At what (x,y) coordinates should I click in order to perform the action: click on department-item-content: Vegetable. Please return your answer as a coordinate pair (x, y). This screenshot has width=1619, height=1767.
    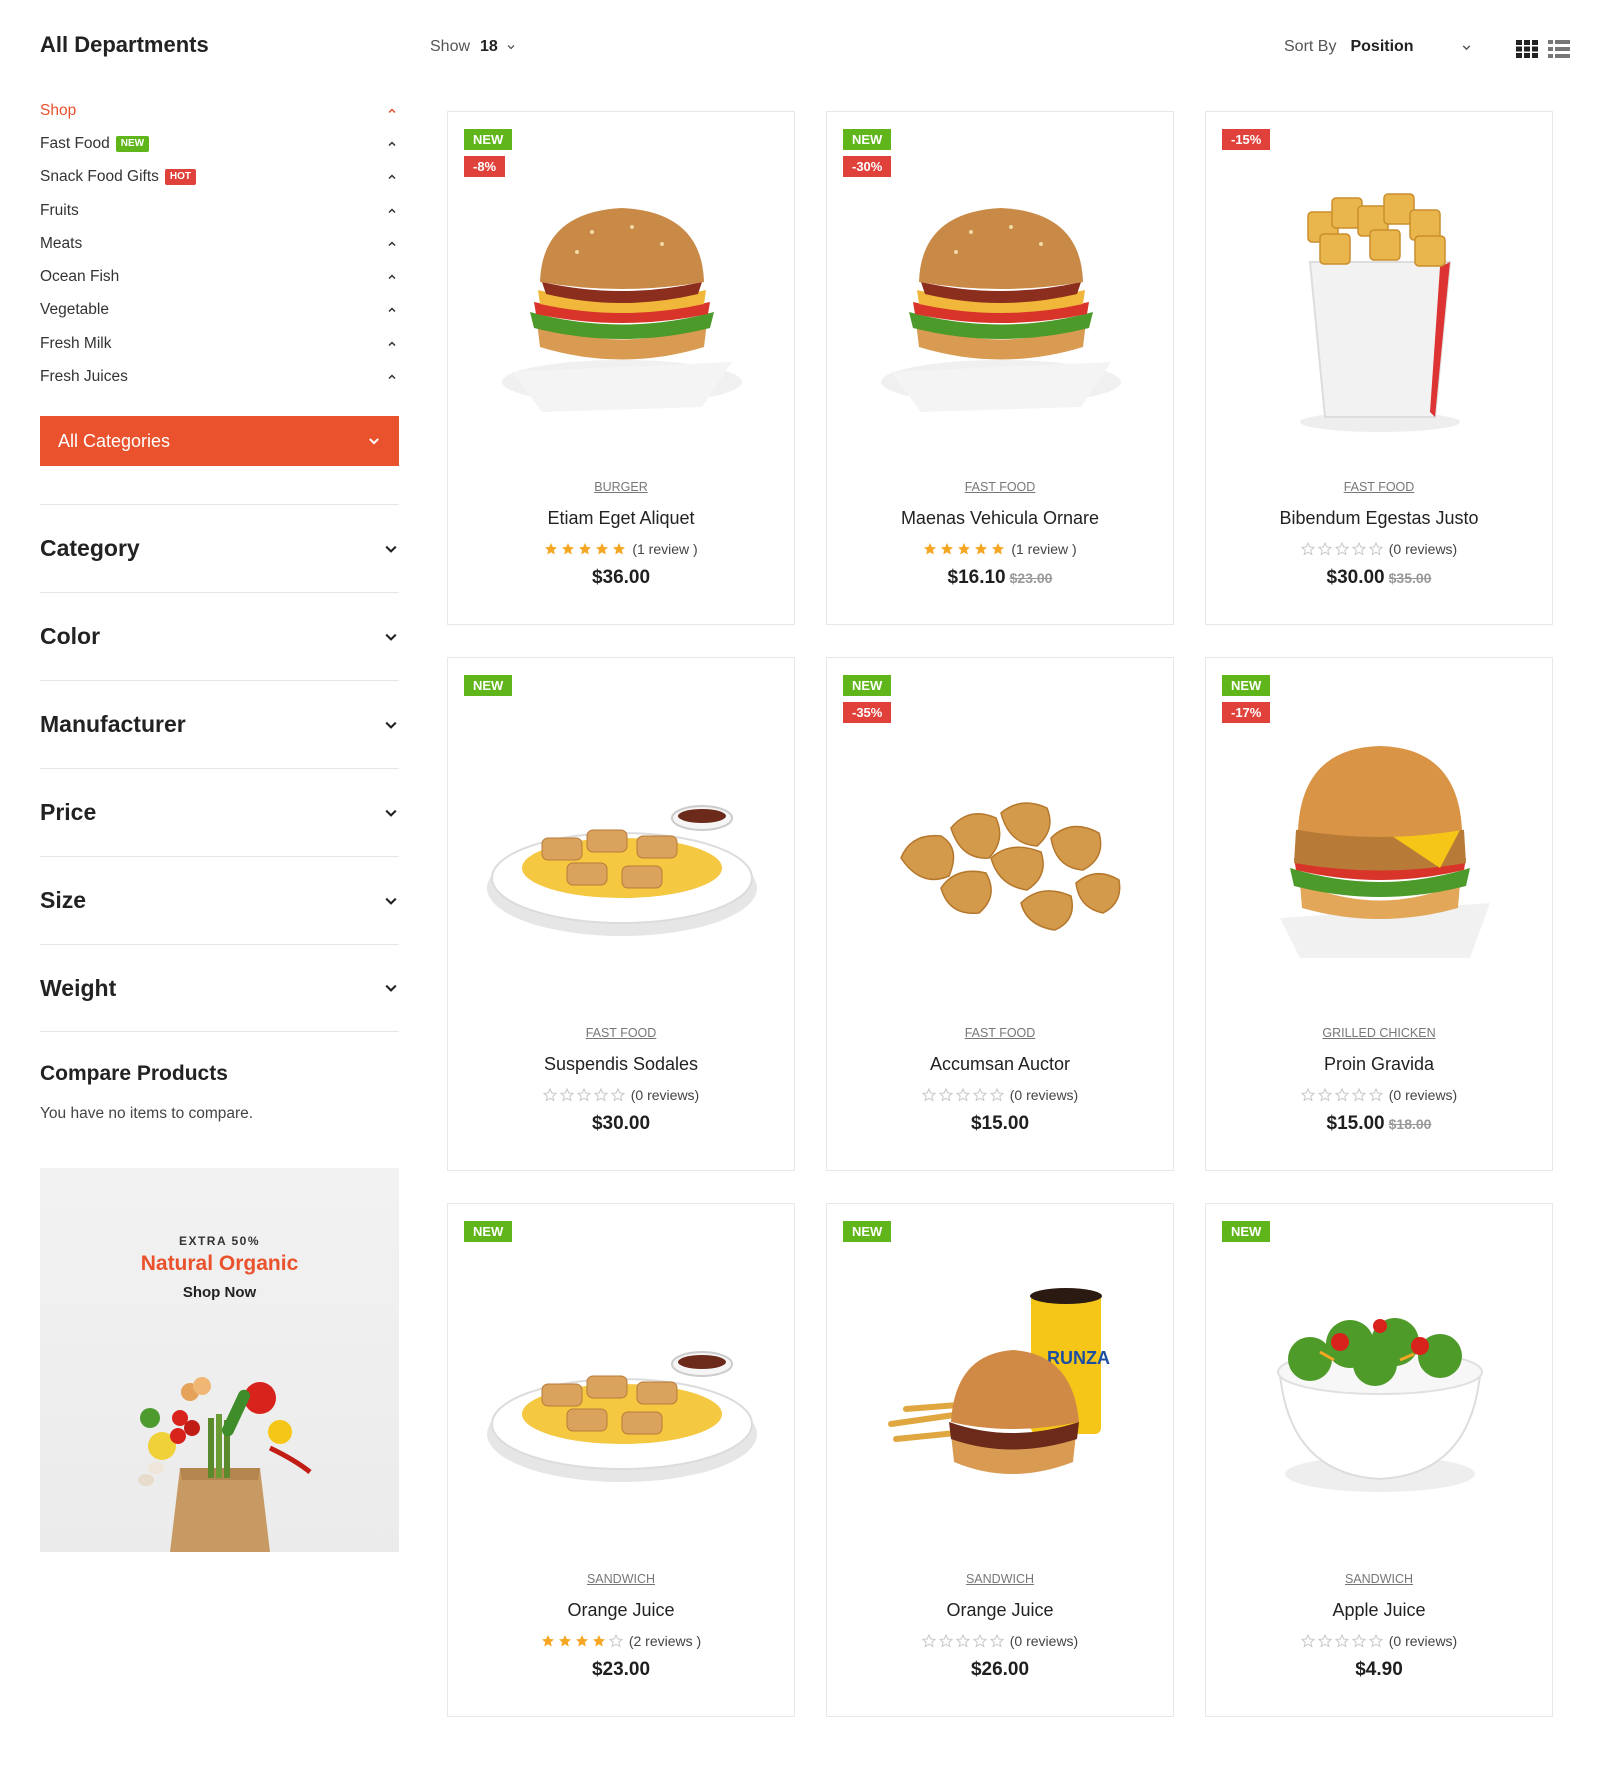
    Looking at the image, I should click on (74, 310).